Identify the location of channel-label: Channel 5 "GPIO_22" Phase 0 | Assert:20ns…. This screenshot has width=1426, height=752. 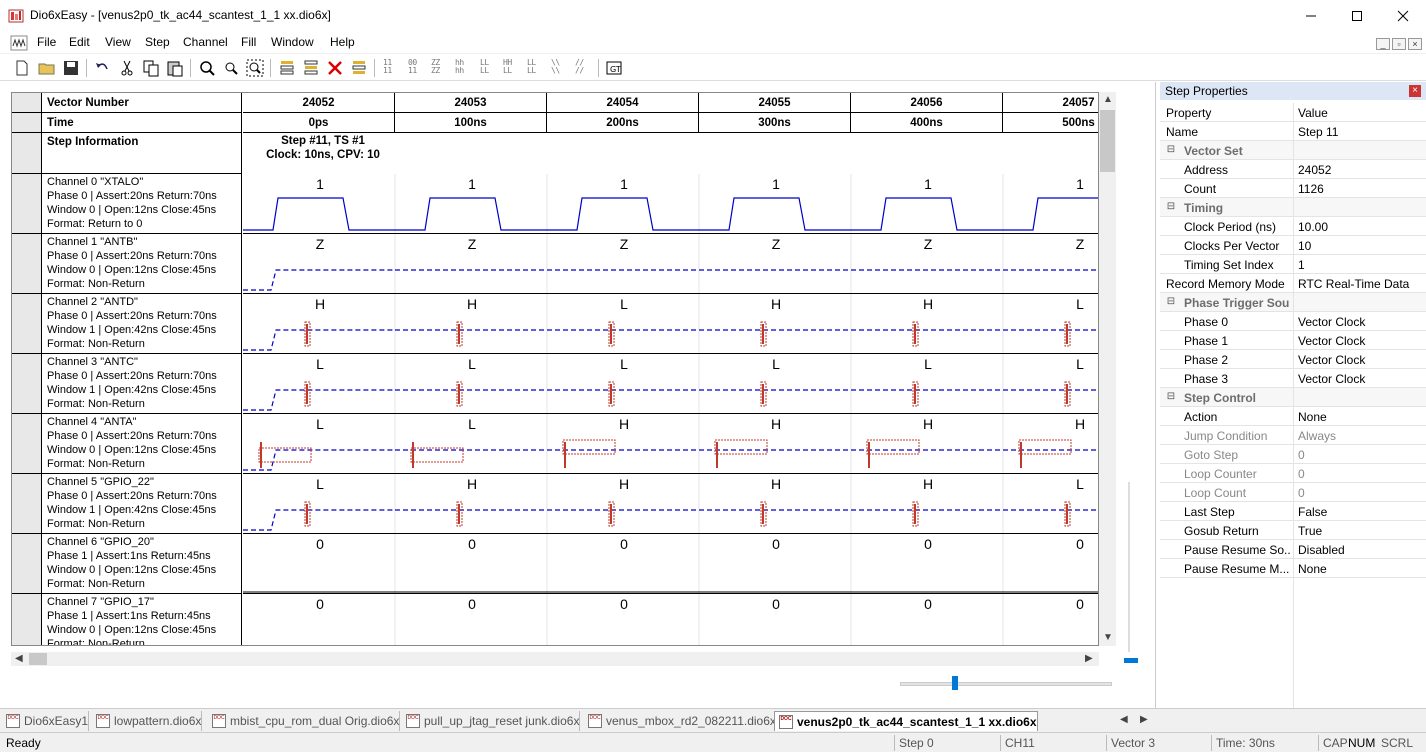
(142, 504).